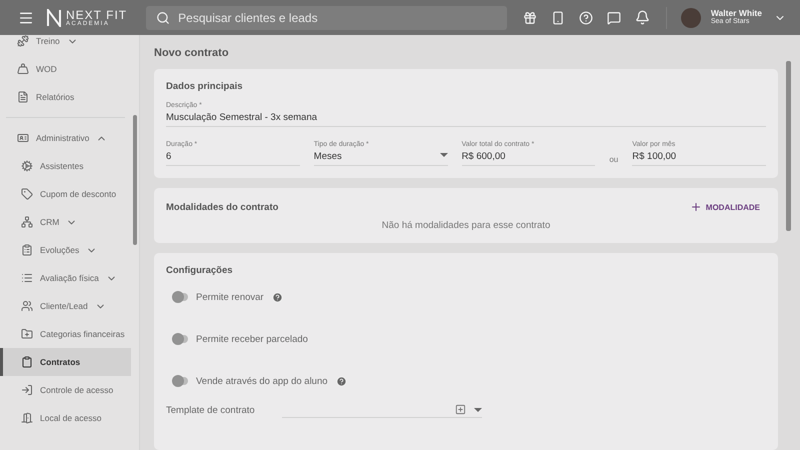  What do you see at coordinates (326, 18) in the screenshot?
I see `search-field: Pesquisar clientes e leads` at bounding box center [326, 18].